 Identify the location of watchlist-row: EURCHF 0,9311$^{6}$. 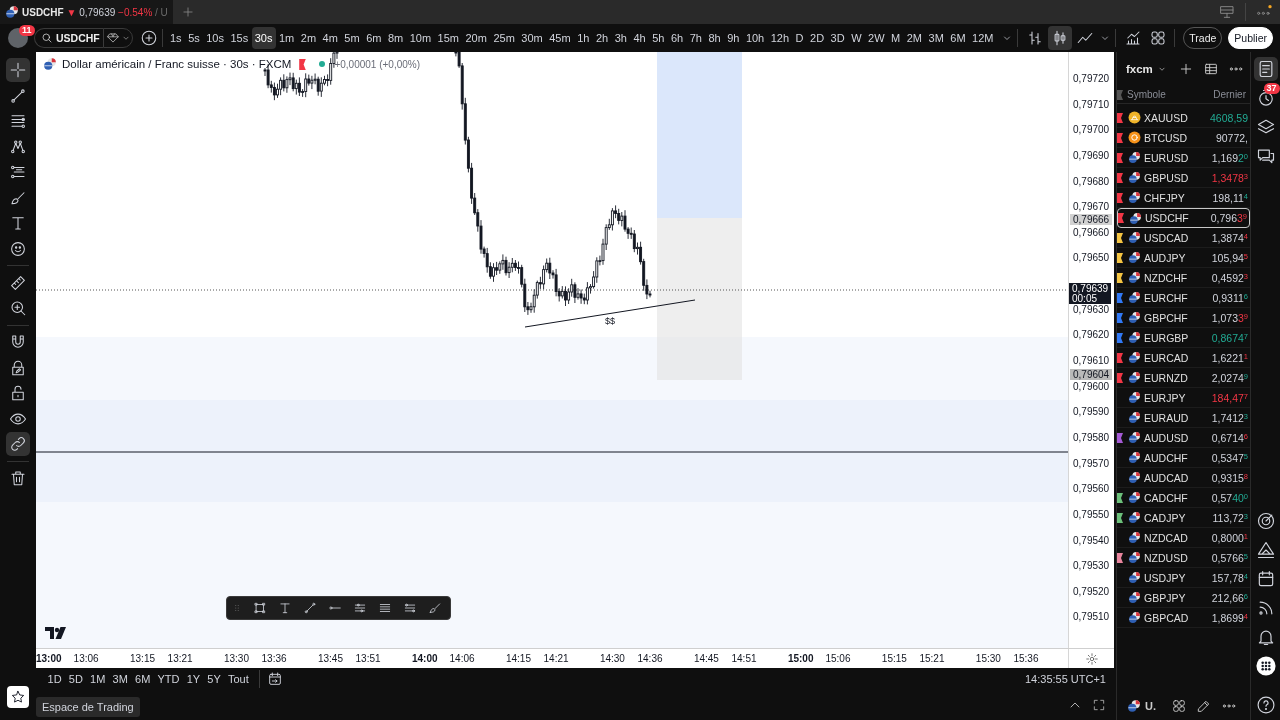
(1183, 298).